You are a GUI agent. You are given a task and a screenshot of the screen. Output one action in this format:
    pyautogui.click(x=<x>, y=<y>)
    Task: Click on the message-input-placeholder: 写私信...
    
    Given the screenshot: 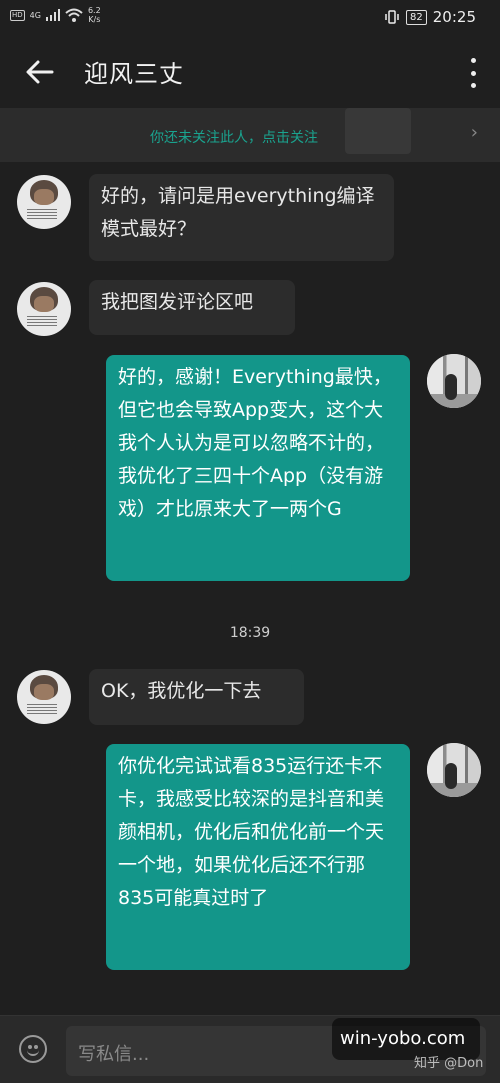 What is the action you would take?
    pyautogui.click(x=114, y=1054)
    